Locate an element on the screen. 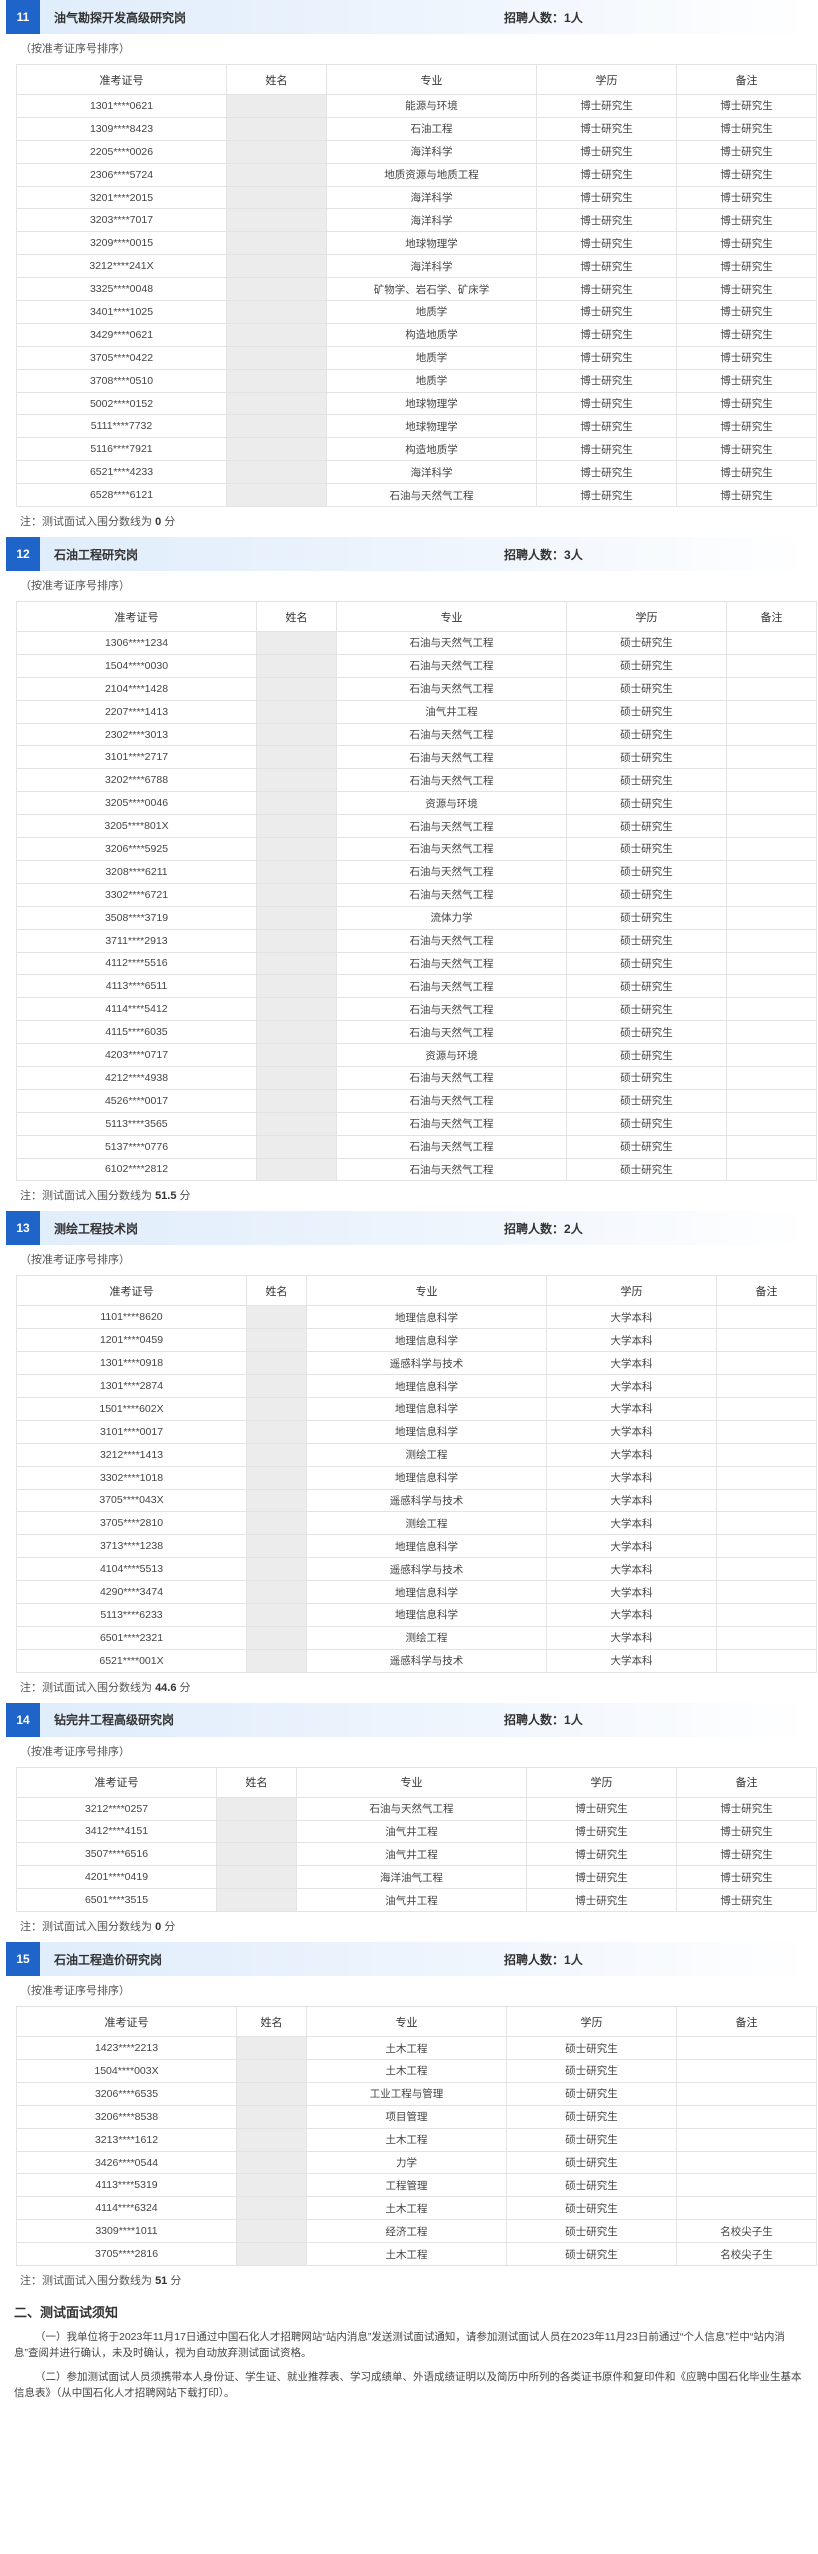 This screenshot has width=818, height=2554. table-row: 3209****0015 地球物理学 博士研究生 博士研究生 is located at coordinates (416, 243).